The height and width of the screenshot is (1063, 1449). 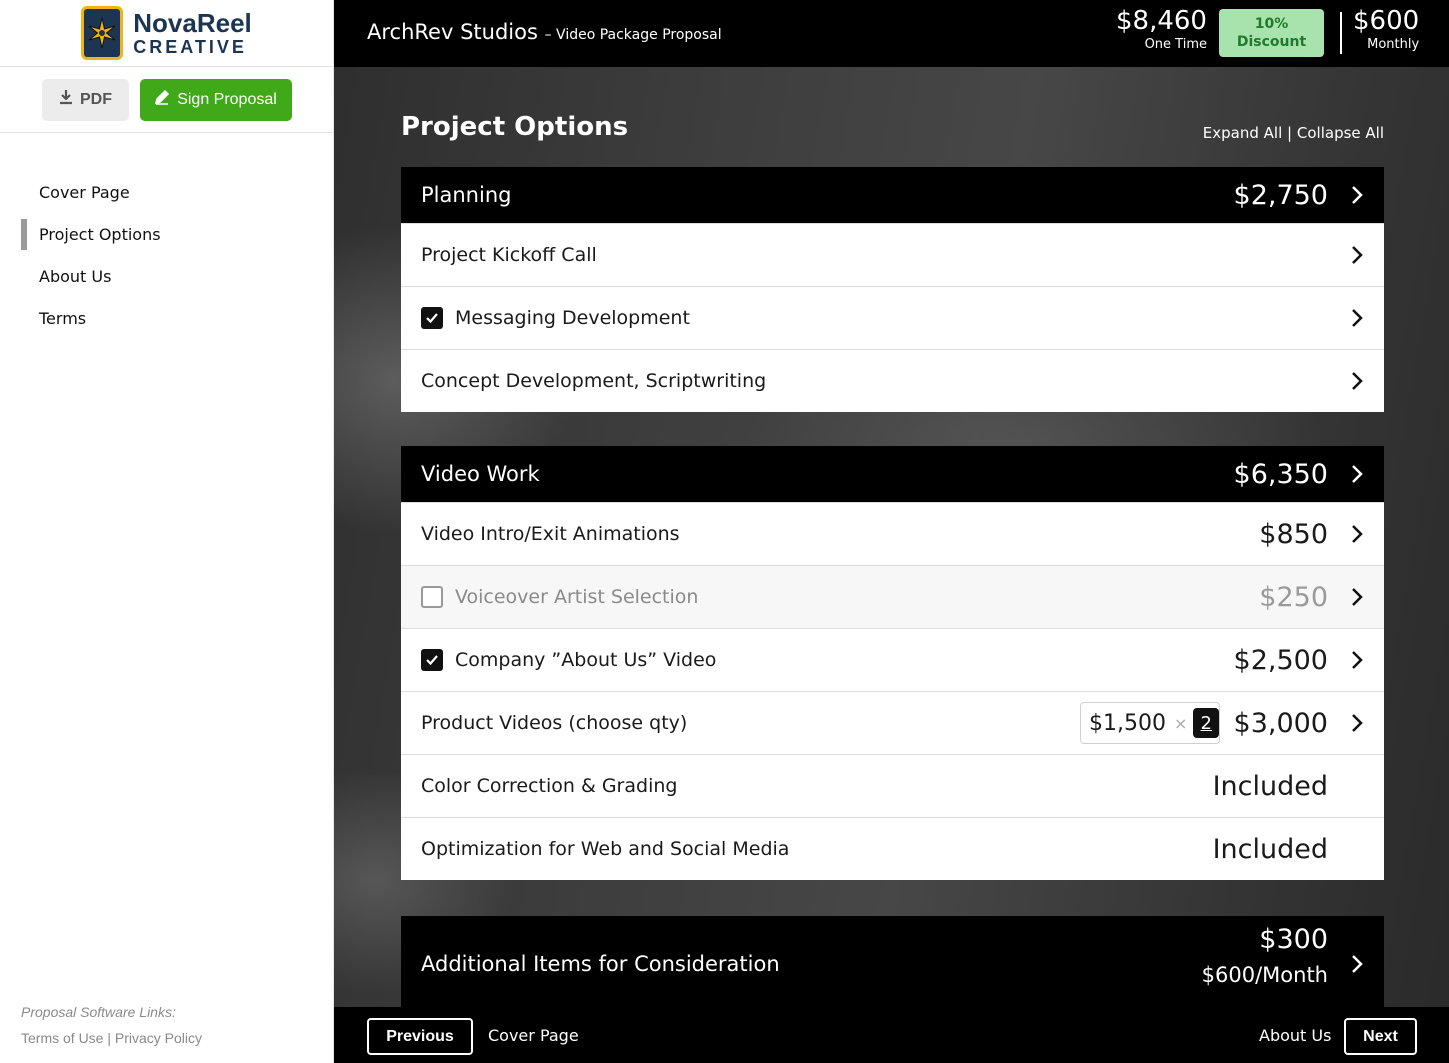 I want to click on option-row: Company ”About Us” Video $2,500, so click(x=892, y=659).